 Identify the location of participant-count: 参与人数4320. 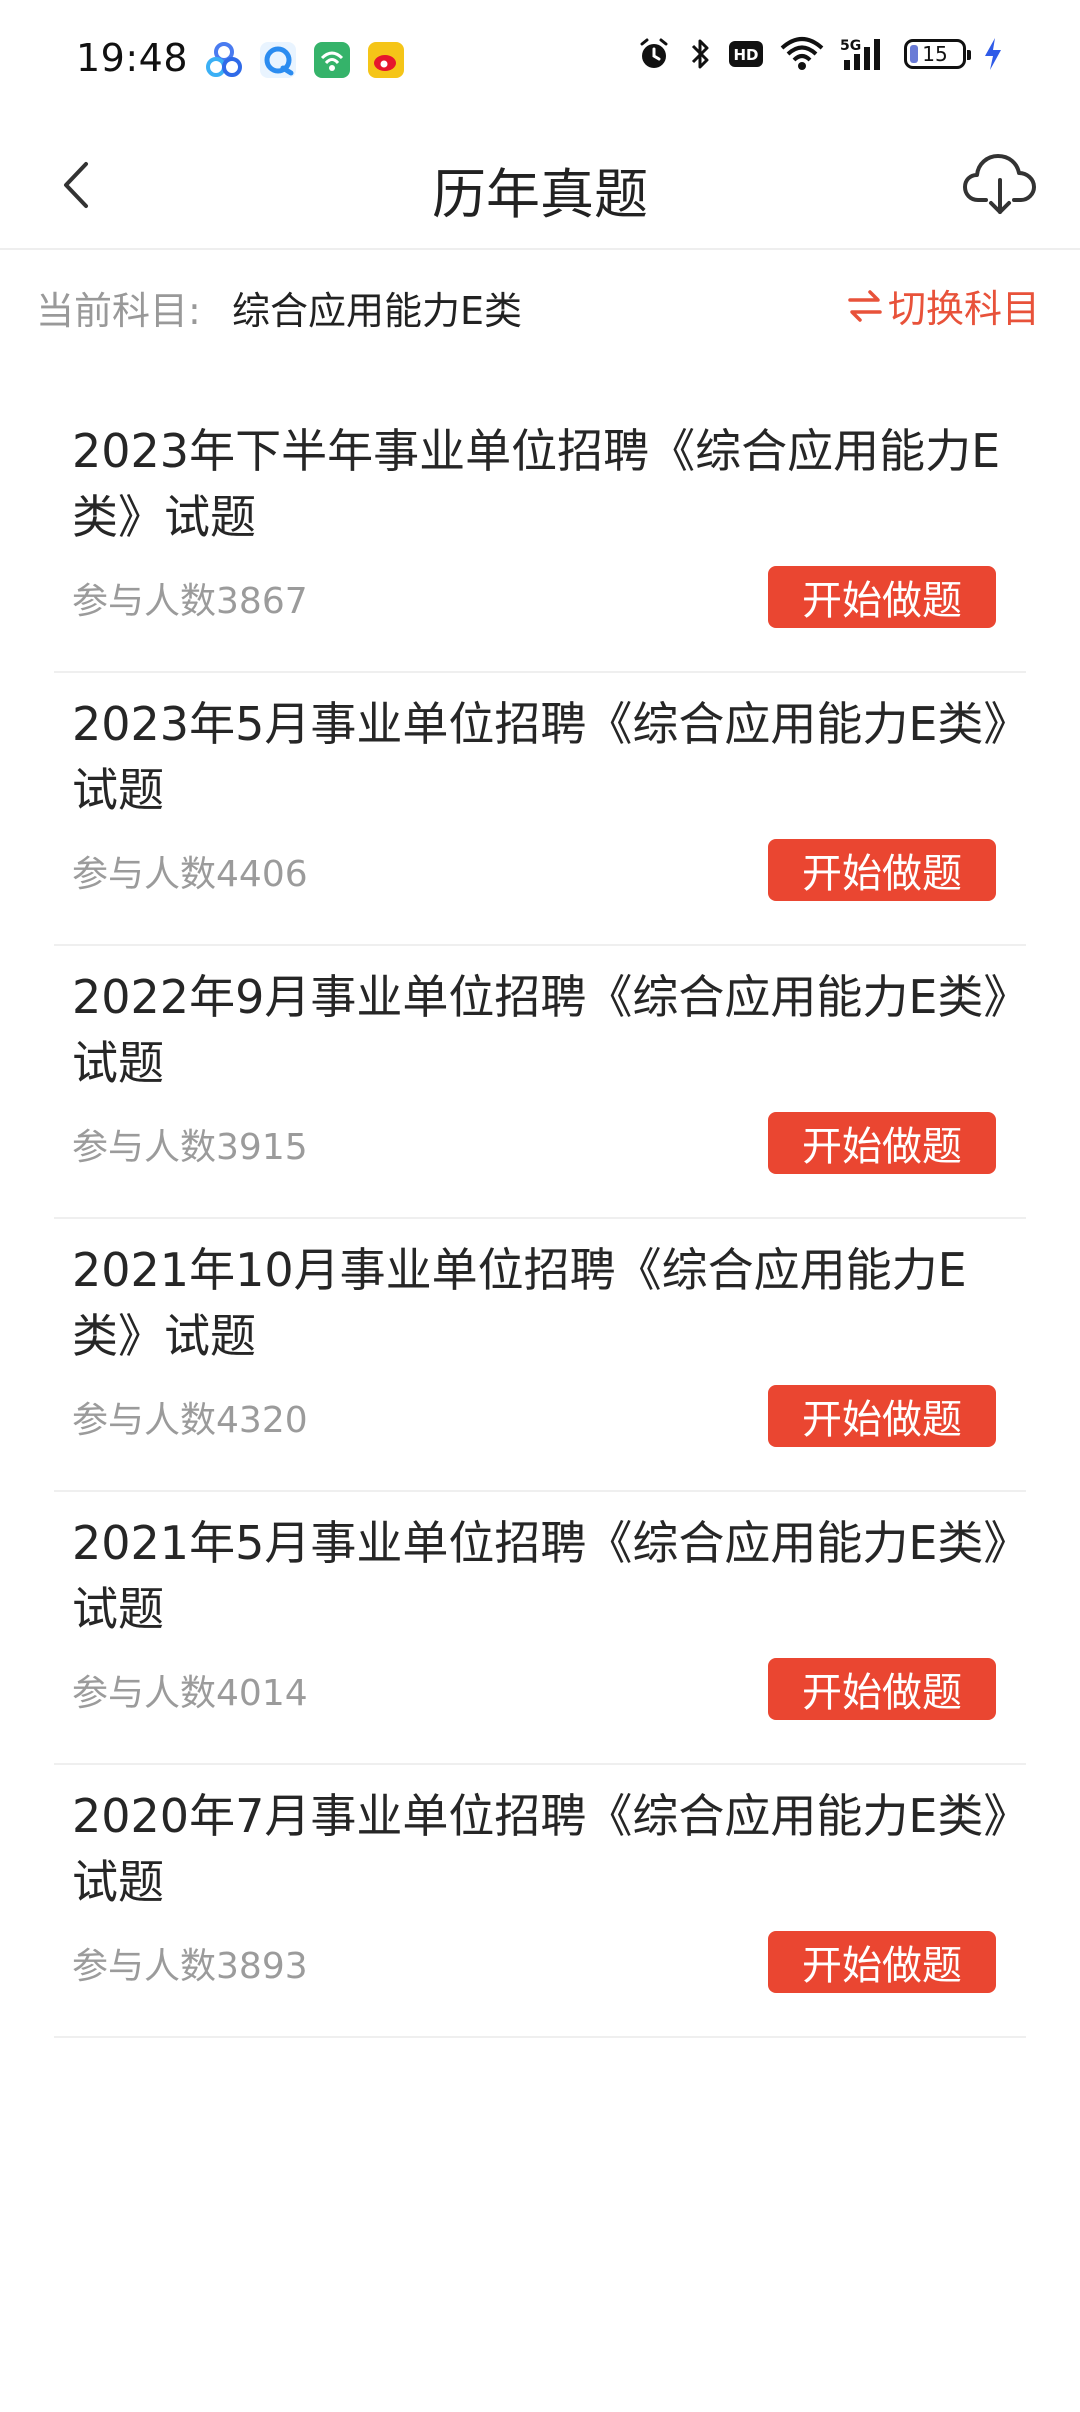
(190, 1417).